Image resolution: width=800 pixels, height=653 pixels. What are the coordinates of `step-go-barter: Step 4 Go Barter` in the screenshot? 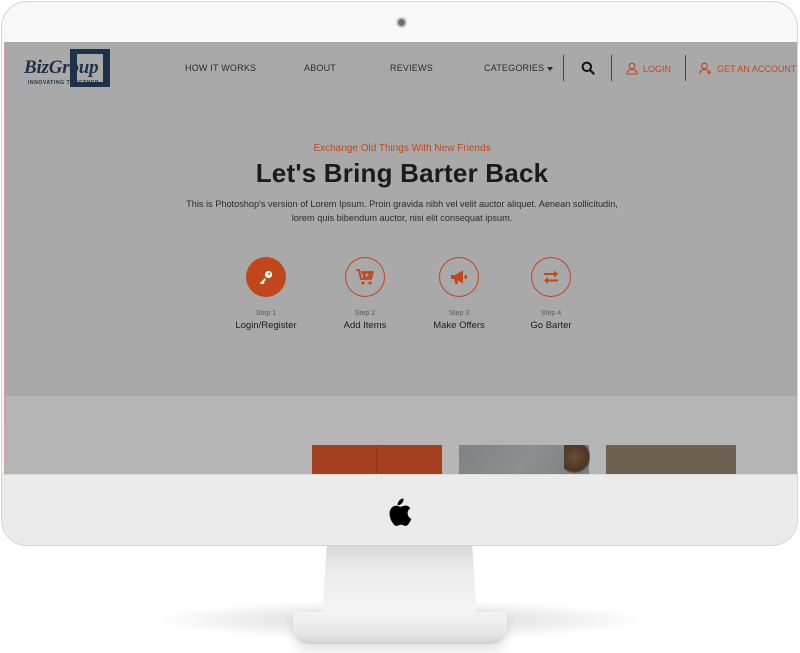 It's located at (551, 294).